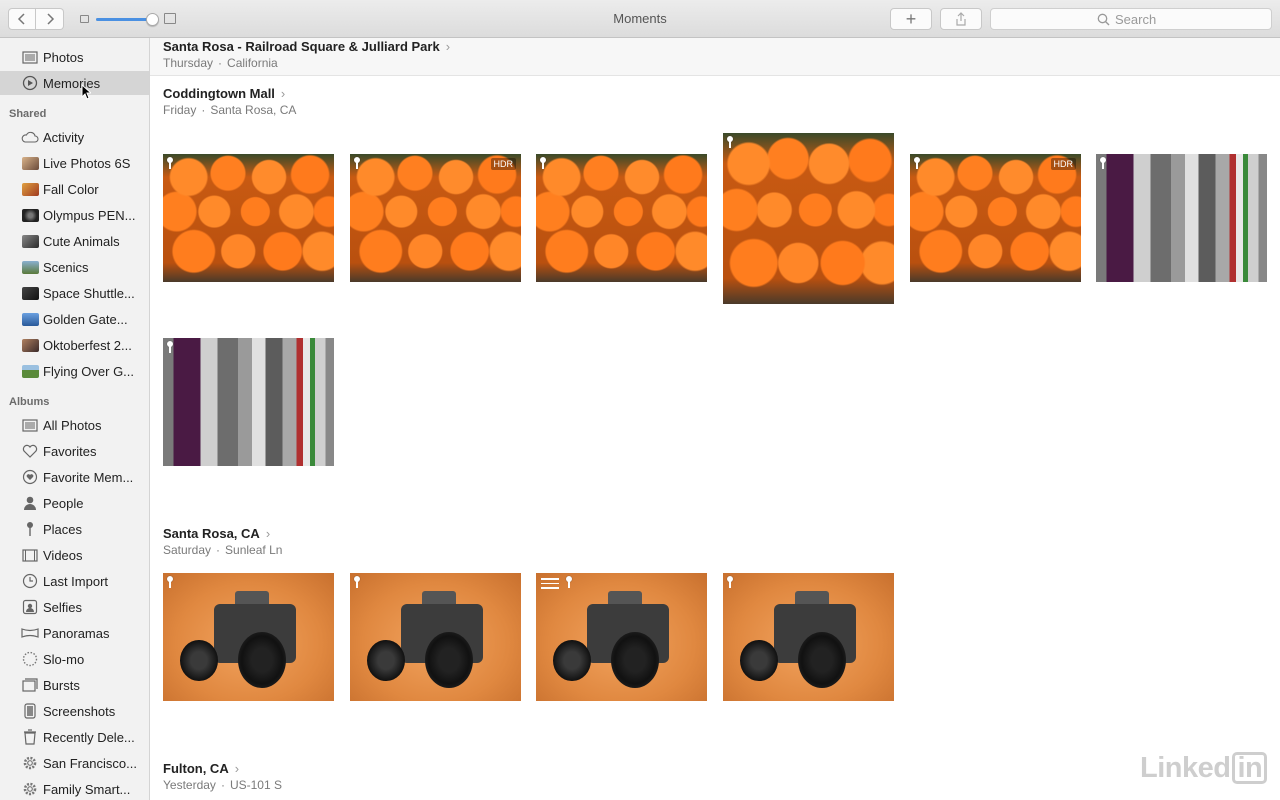 This screenshot has height=800, width=1280. I want to click on sidebar-item-scenics: Scenics, so click(74, 267).